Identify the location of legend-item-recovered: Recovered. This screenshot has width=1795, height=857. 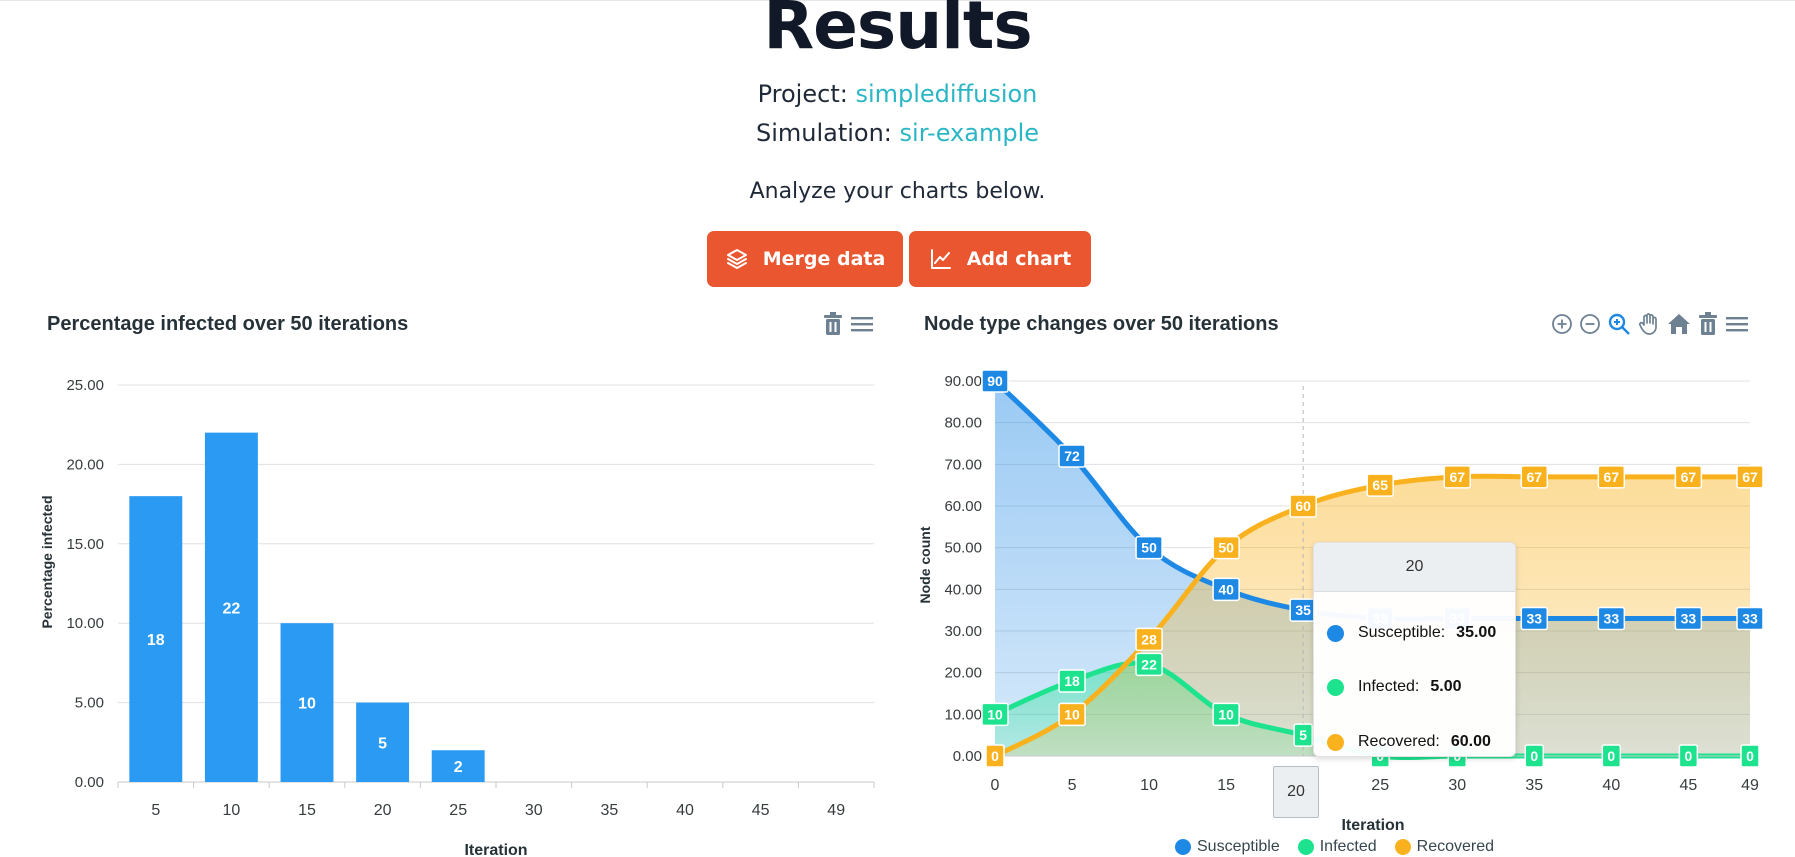
(1444, 847).